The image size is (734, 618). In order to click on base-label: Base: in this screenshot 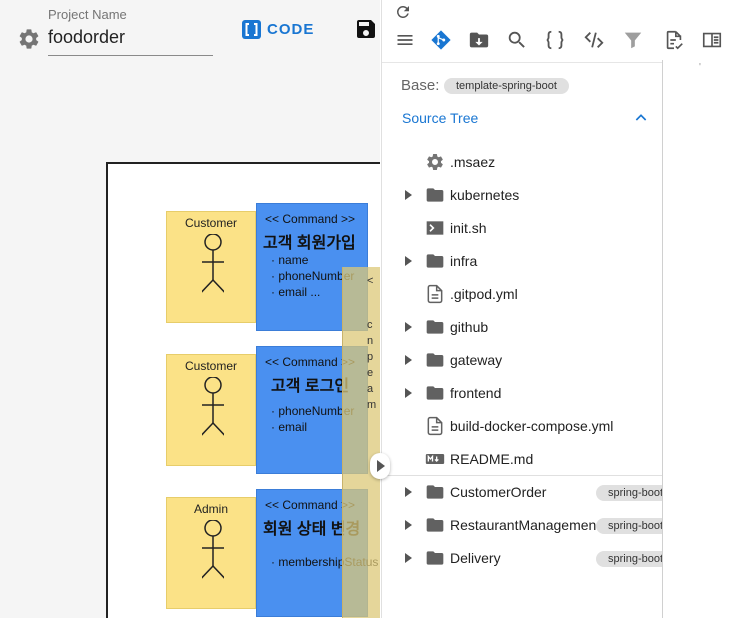, I will do `click(420, 85)`.